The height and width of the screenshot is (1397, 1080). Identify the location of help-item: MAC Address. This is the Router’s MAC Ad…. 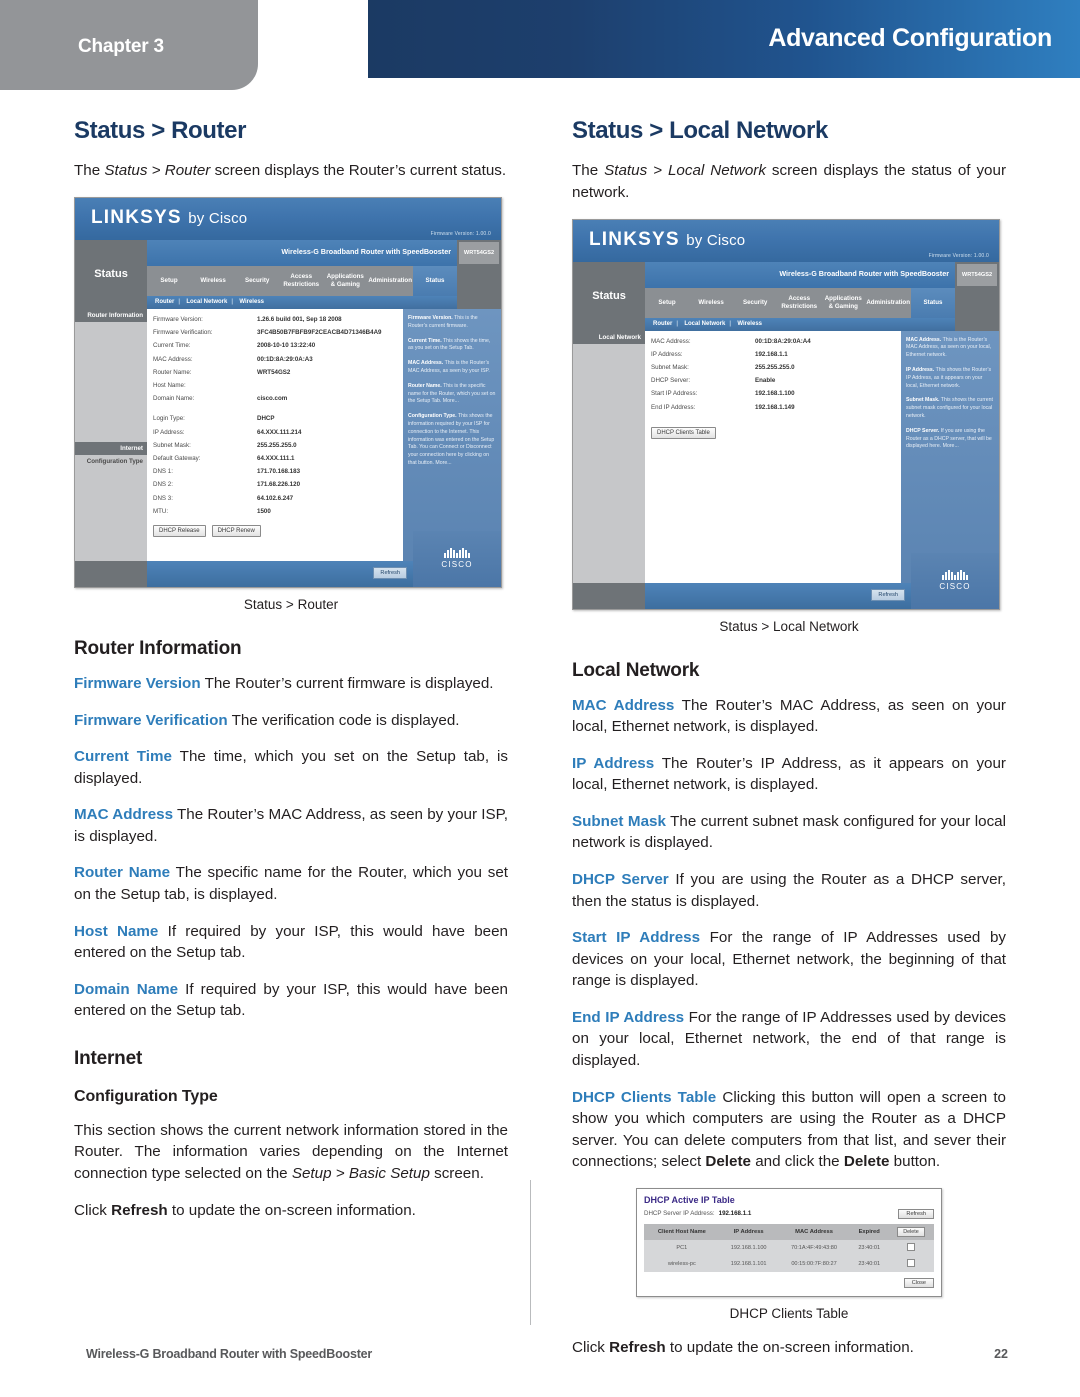
(452, 368).